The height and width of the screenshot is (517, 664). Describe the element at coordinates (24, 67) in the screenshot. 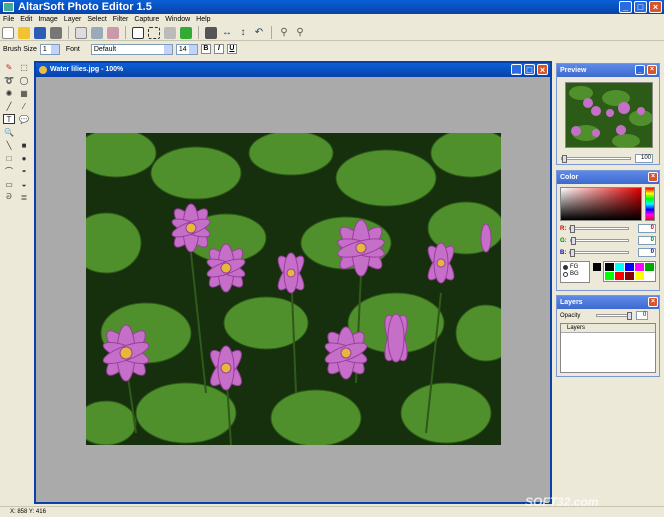

I see `marquee-icon: ⬚` at that location.